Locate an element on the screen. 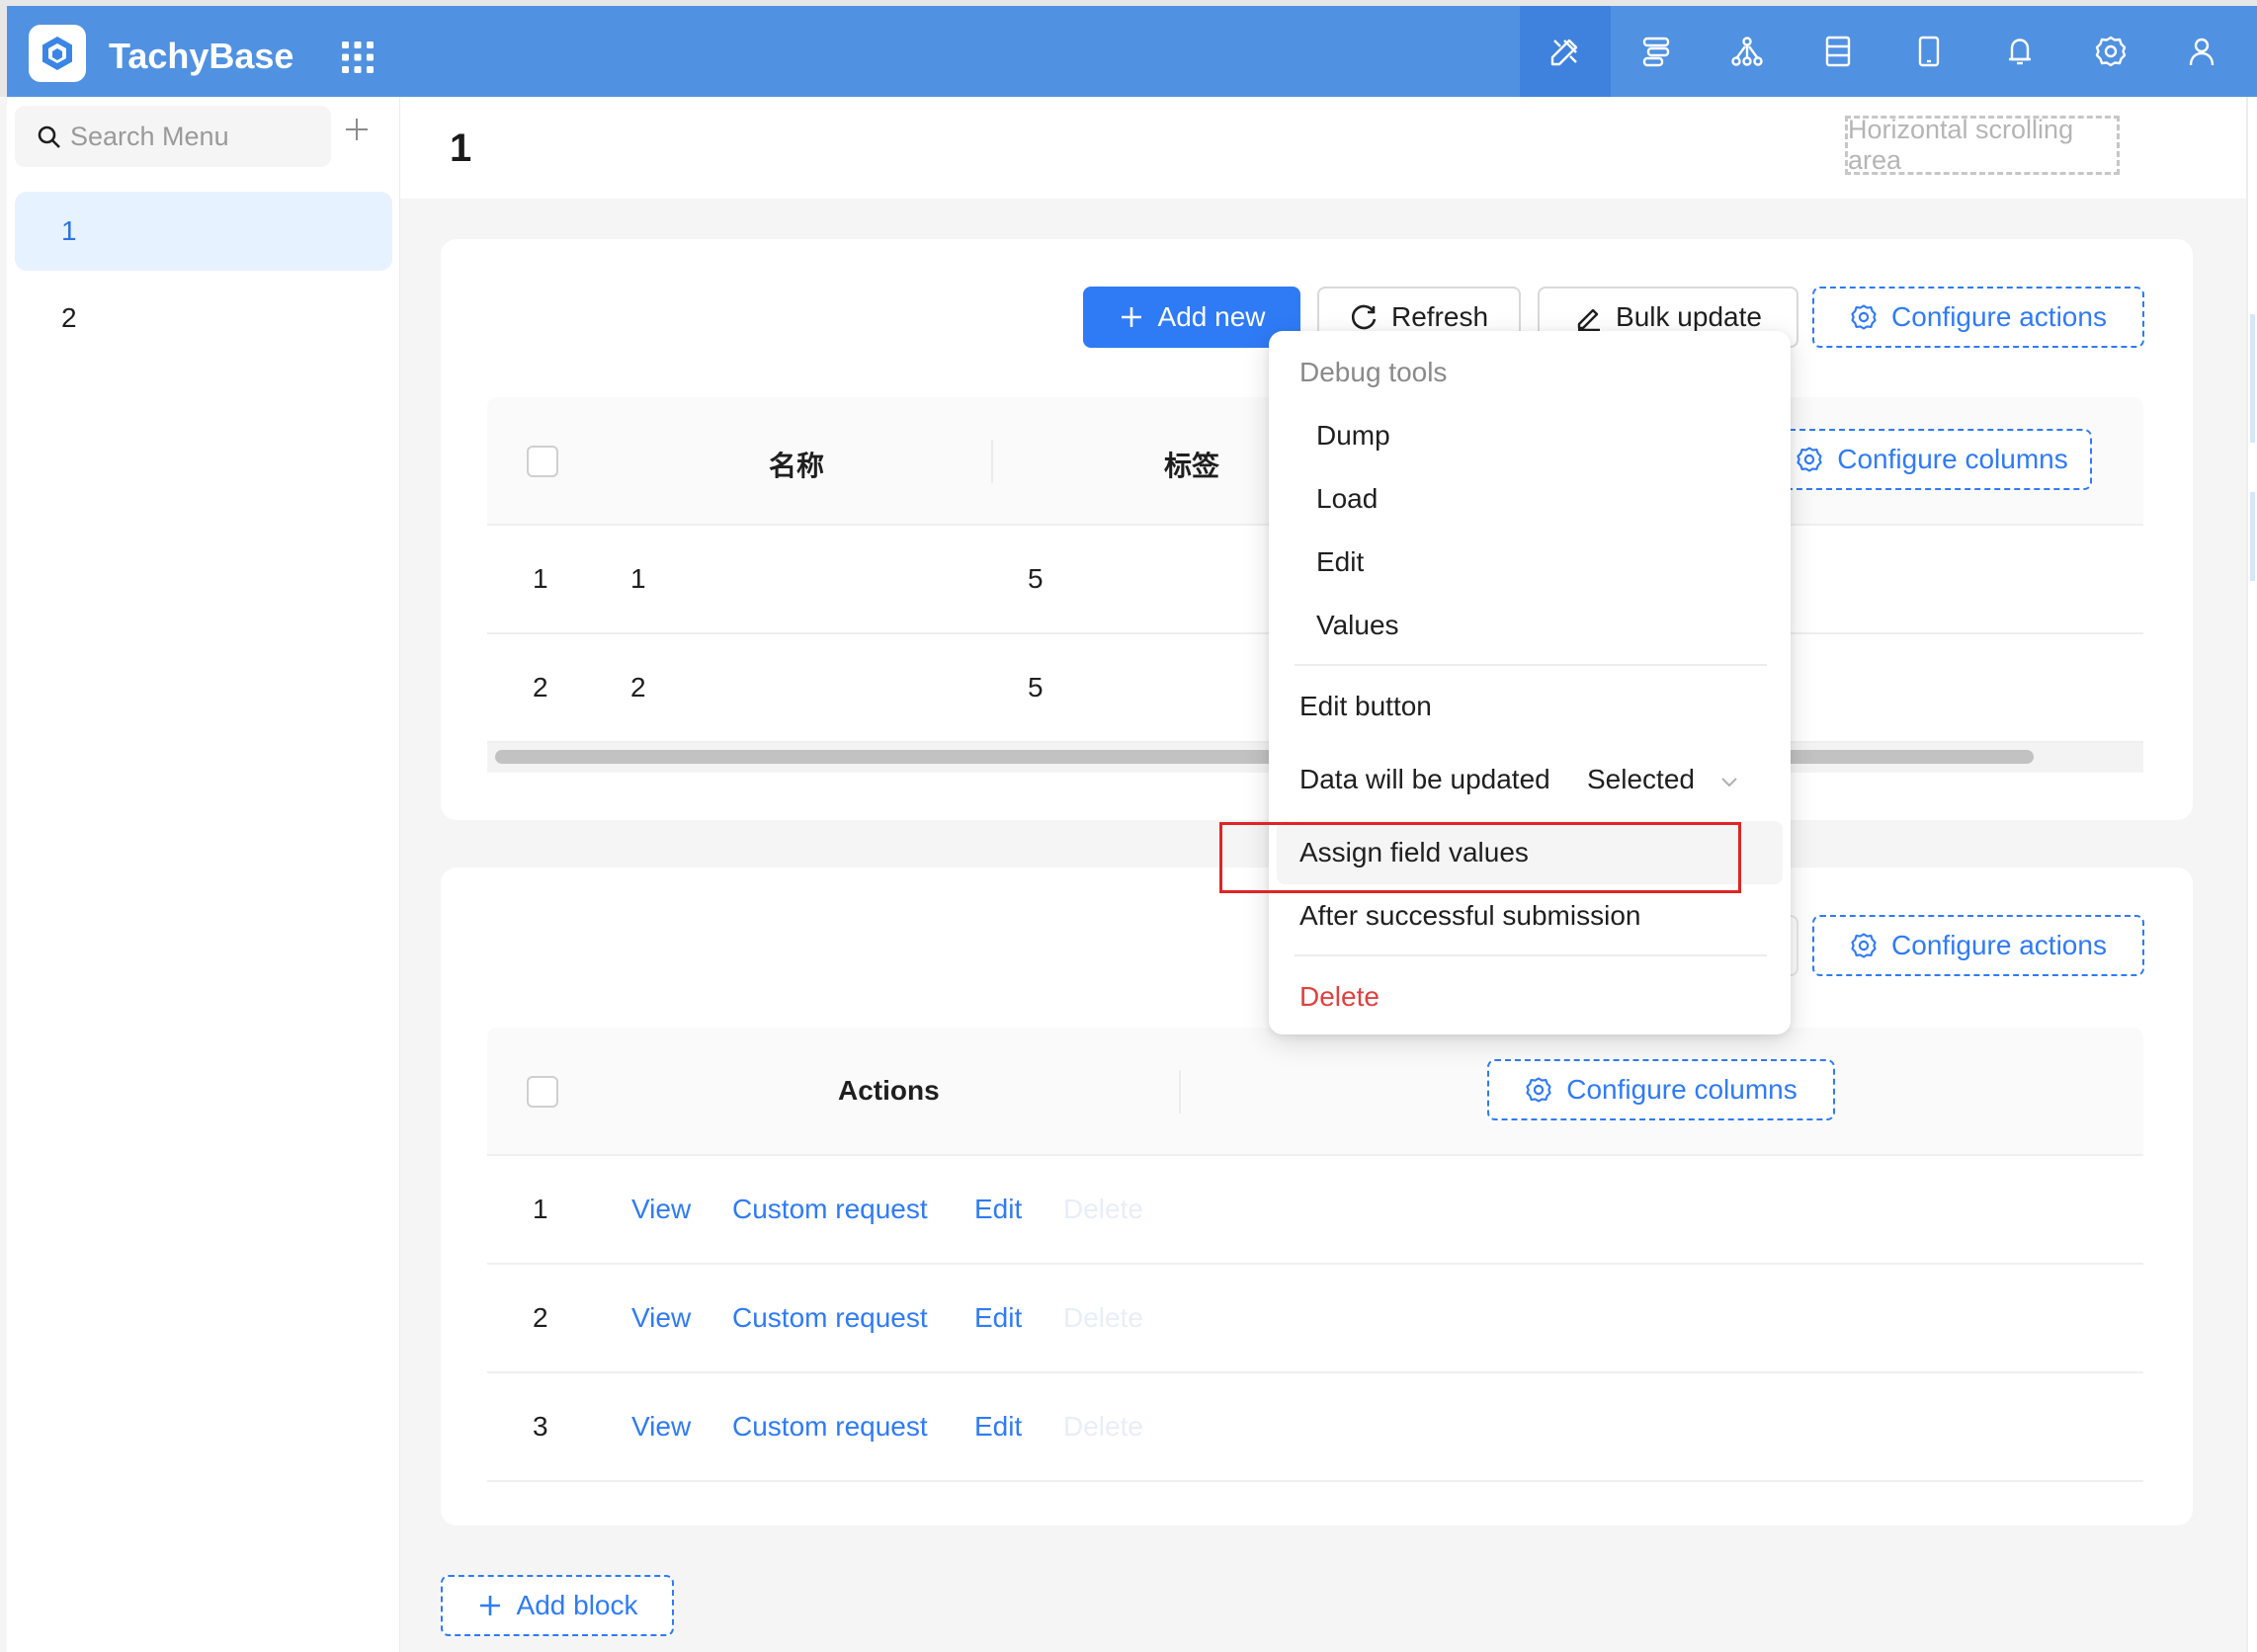  column-header-name: 名称 is located at coordinates (796, 464).